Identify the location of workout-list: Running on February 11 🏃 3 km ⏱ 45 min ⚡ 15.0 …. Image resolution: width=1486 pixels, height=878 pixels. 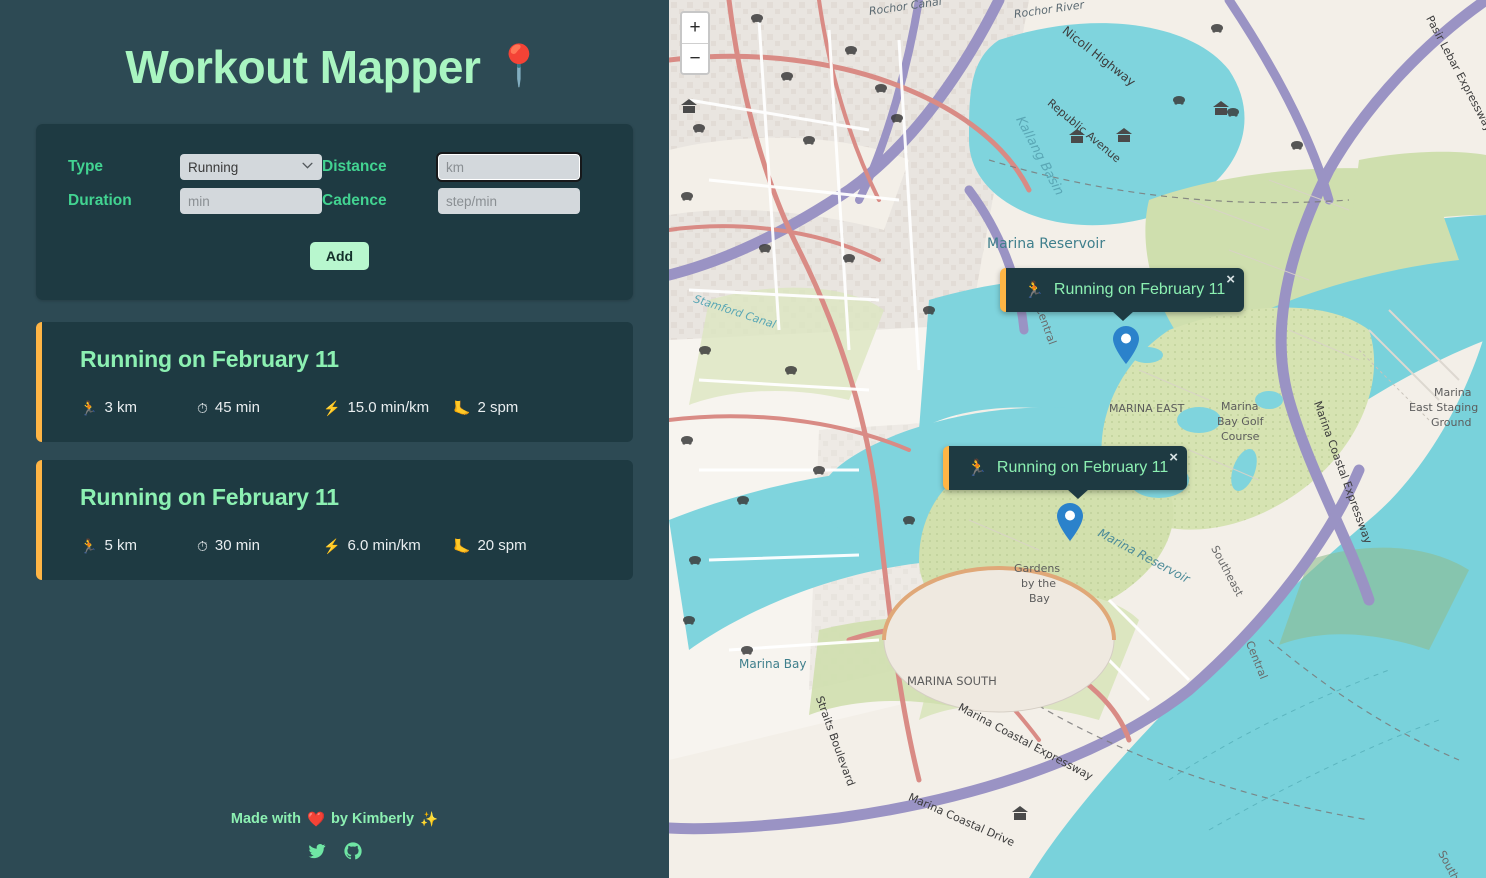
(334, 451).